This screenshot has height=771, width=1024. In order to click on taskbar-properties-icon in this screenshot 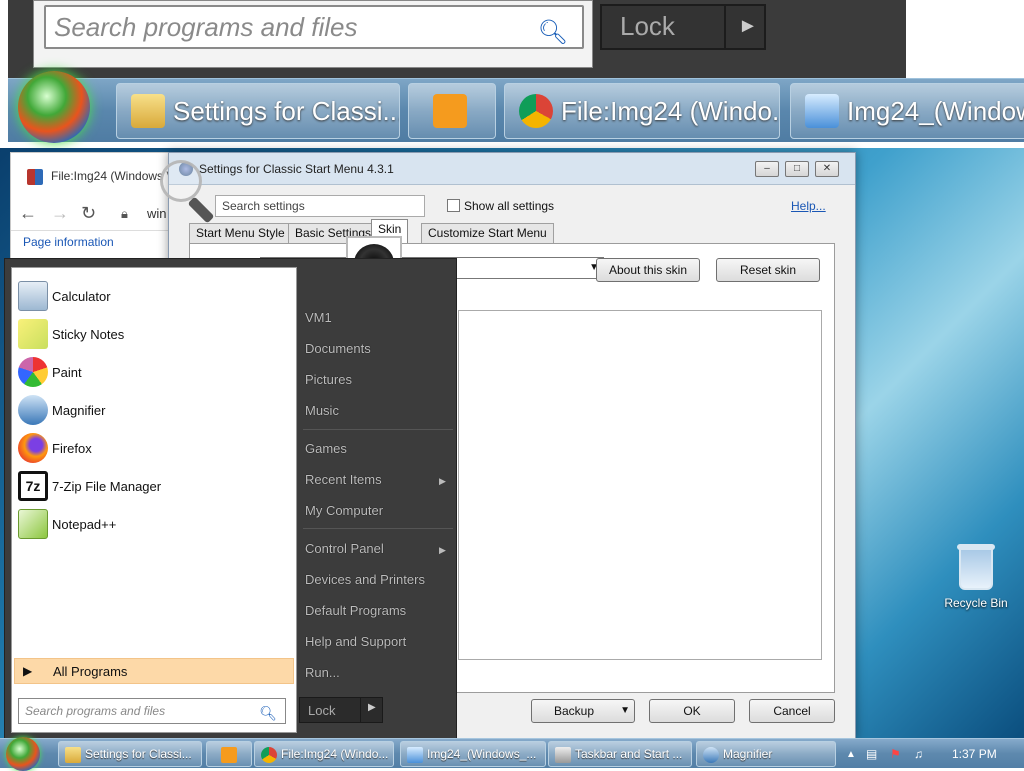, I will do `click(563, 755)`.